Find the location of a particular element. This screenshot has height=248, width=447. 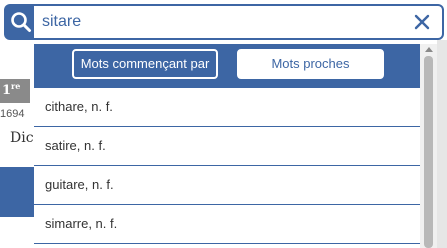

search-input is located at coordinates (222, 22).